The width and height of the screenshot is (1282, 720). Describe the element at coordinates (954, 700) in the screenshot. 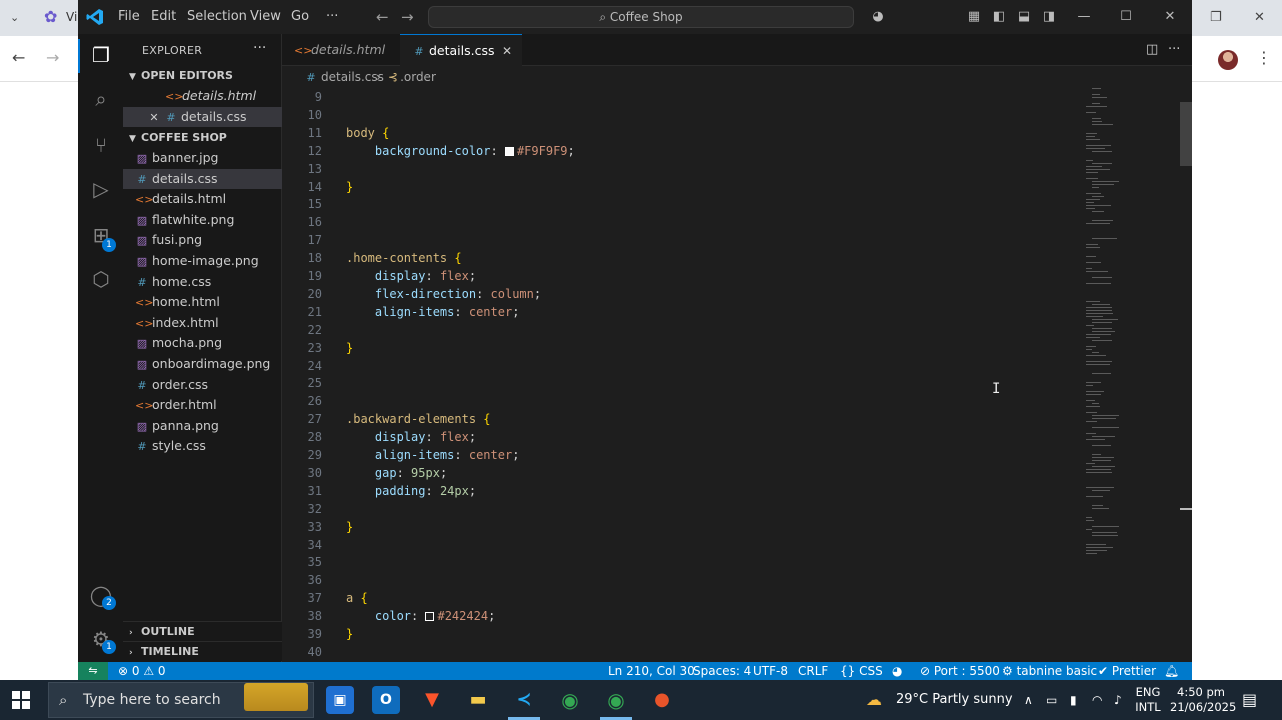

I see `weather-text: 29°C Partly sunny` at that location.